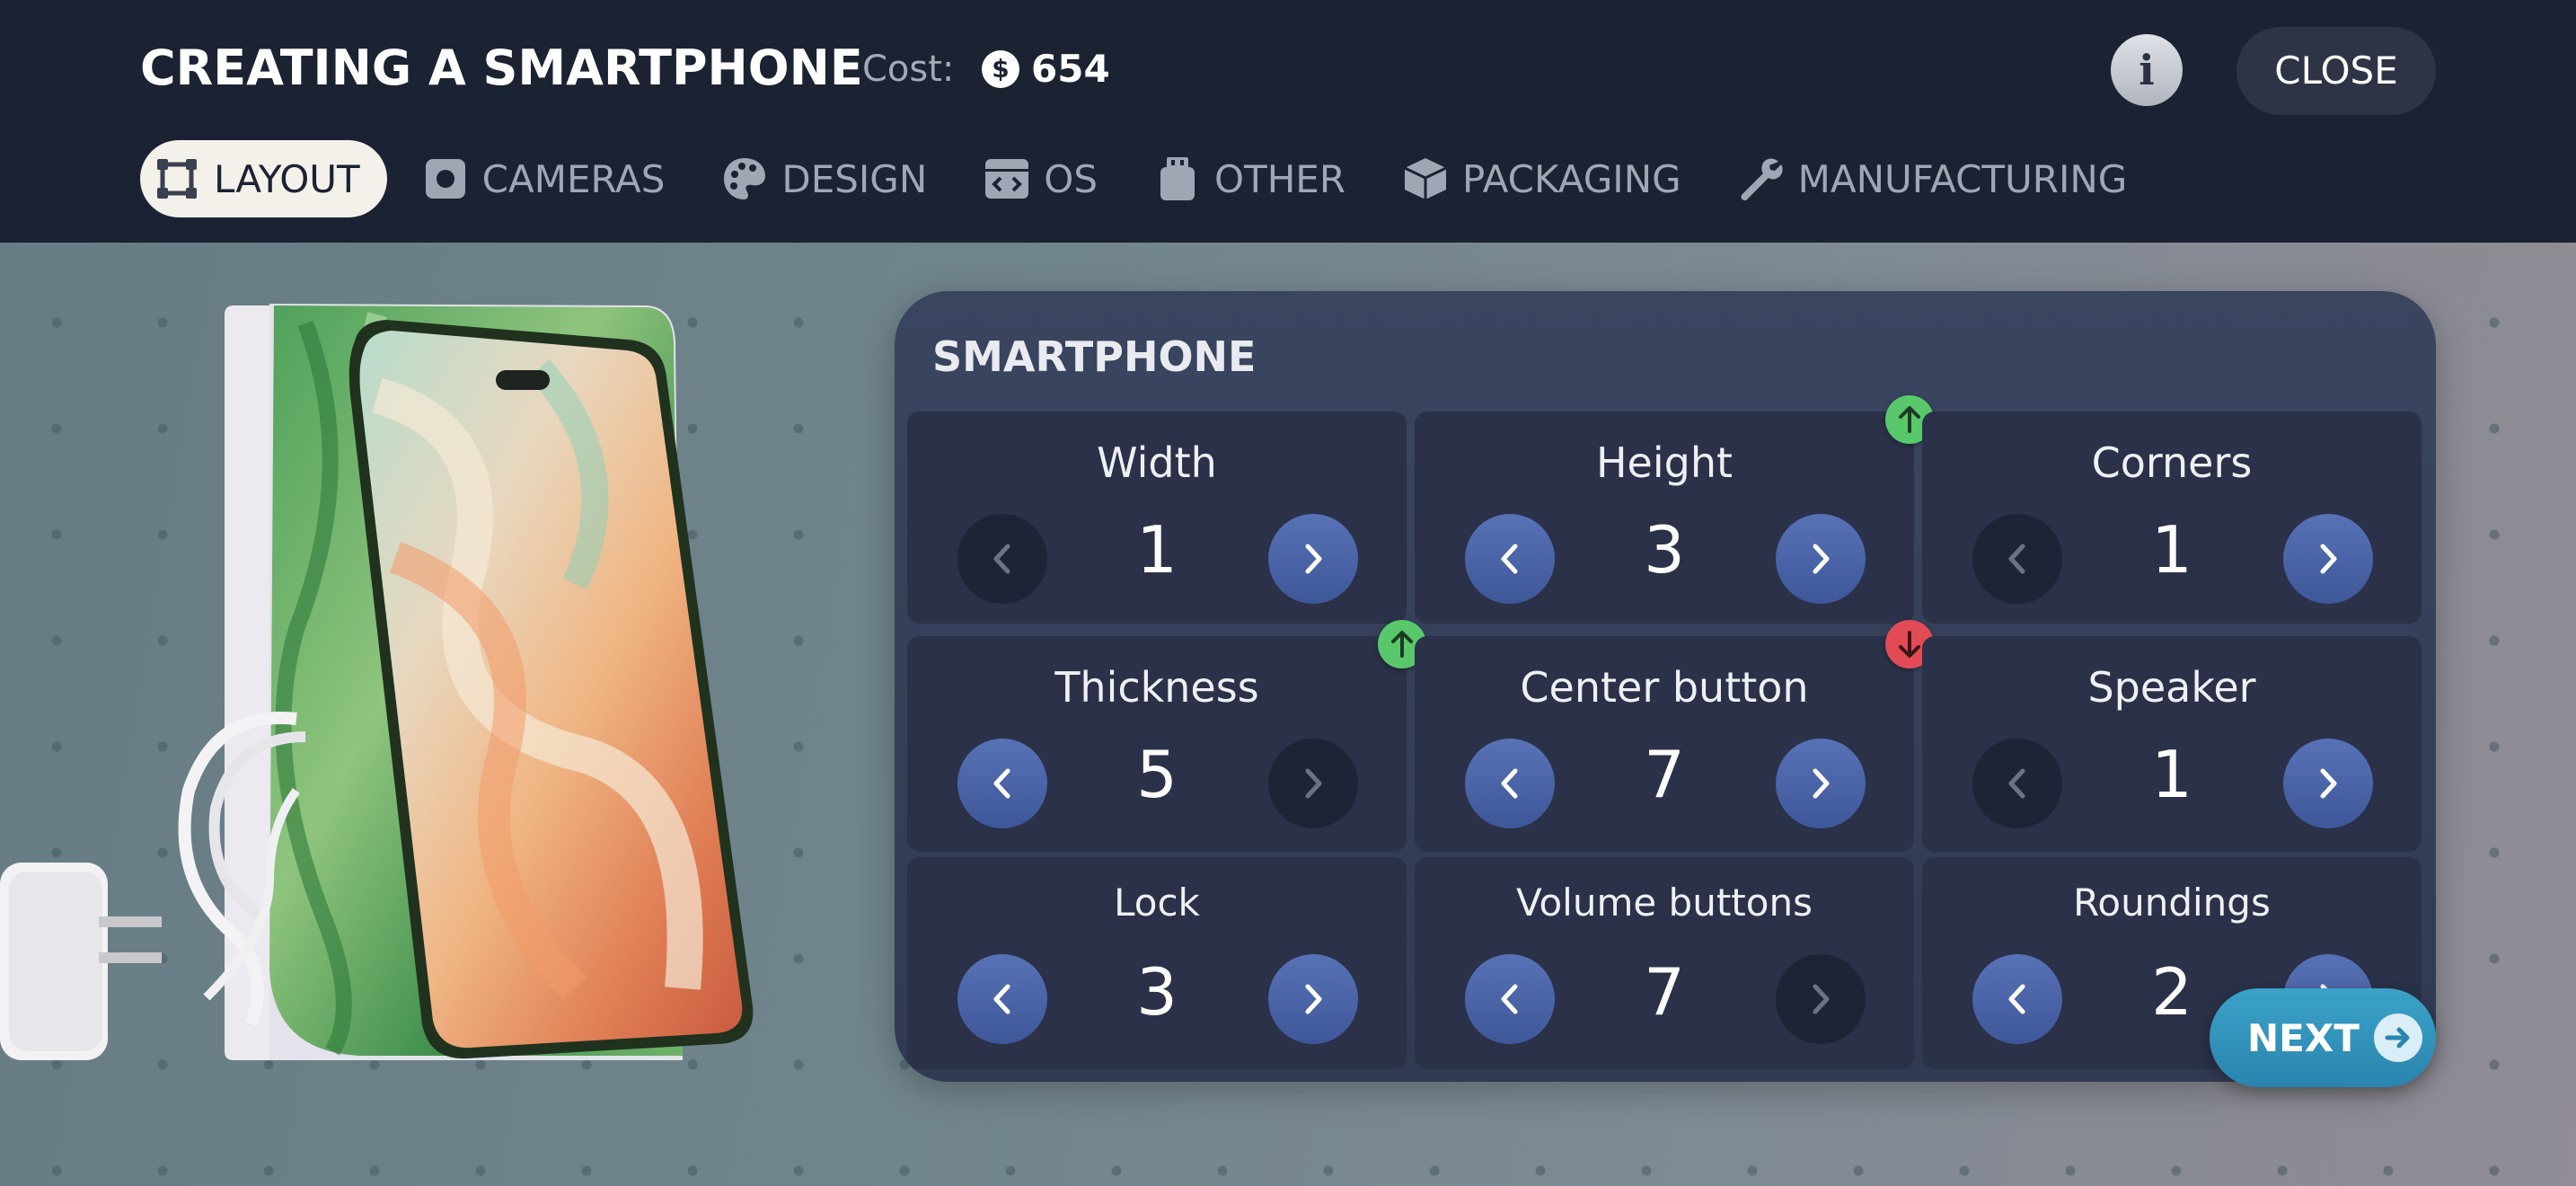  Describe the element at coordinates (1157, 744) in the screenshot. I see `setting-thickness: Thickness 5` at that location.